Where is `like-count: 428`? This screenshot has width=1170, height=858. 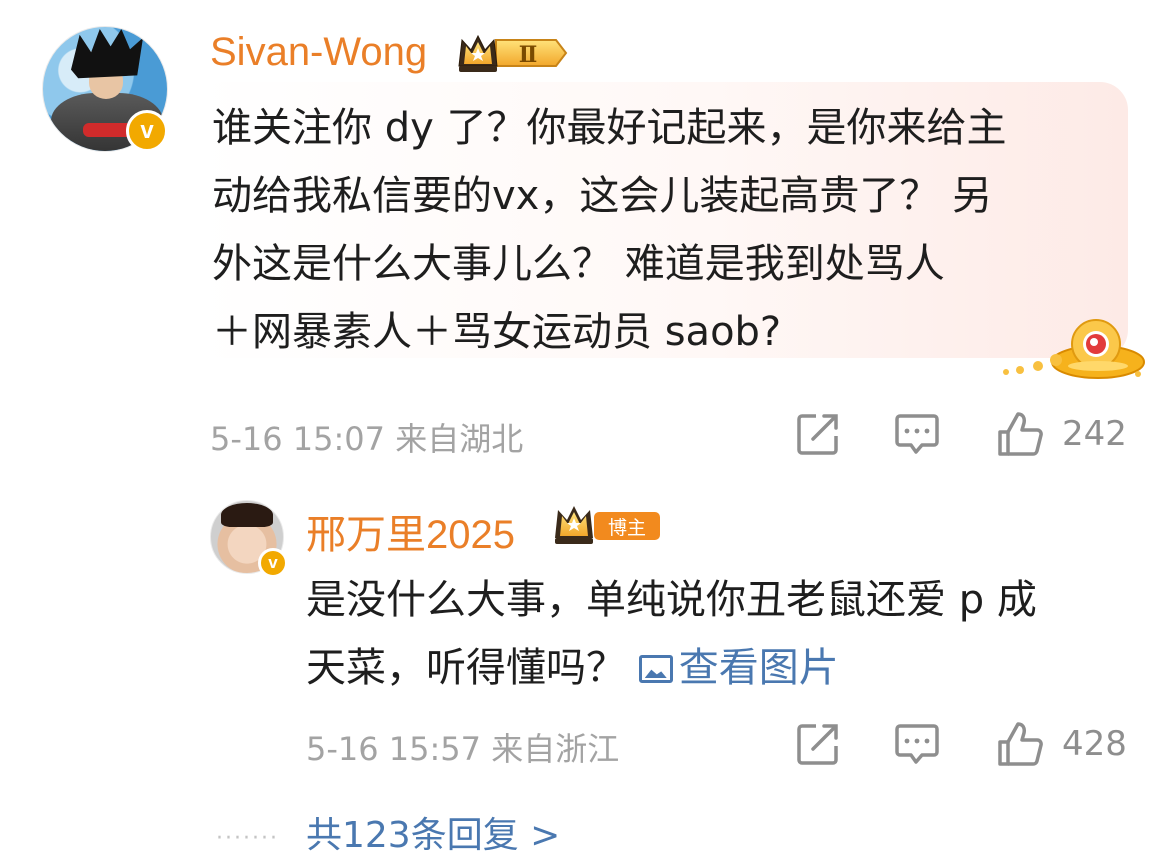
like-count: 428 is located at coordinates (1094, 744).